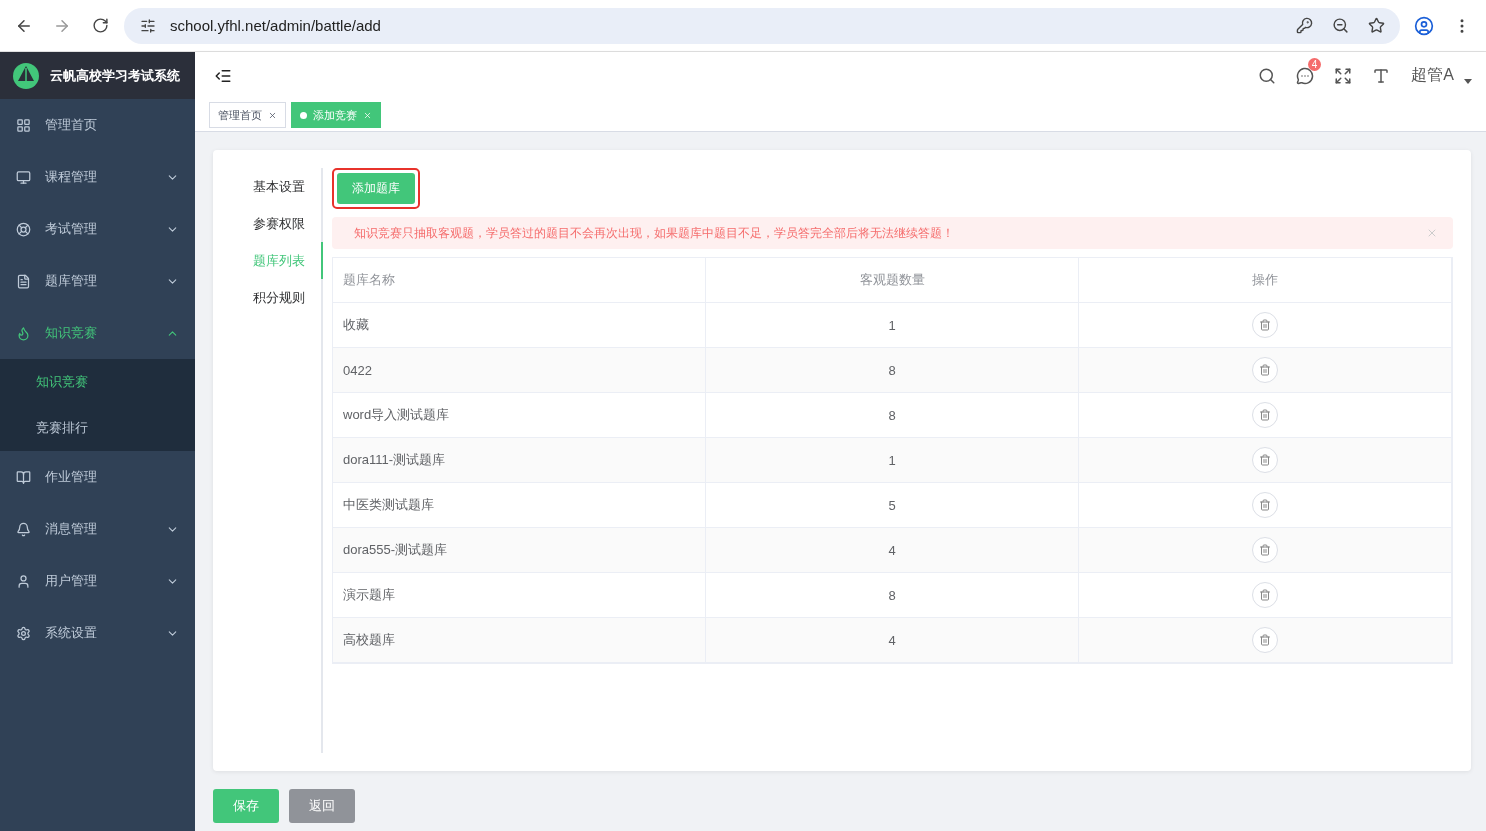 The height and width of the screenshot is (831, 1486). What do you see at coordinates (303, 115) in the screenshot?
I see `active-dot-icon` at bounding box center [303, 115].